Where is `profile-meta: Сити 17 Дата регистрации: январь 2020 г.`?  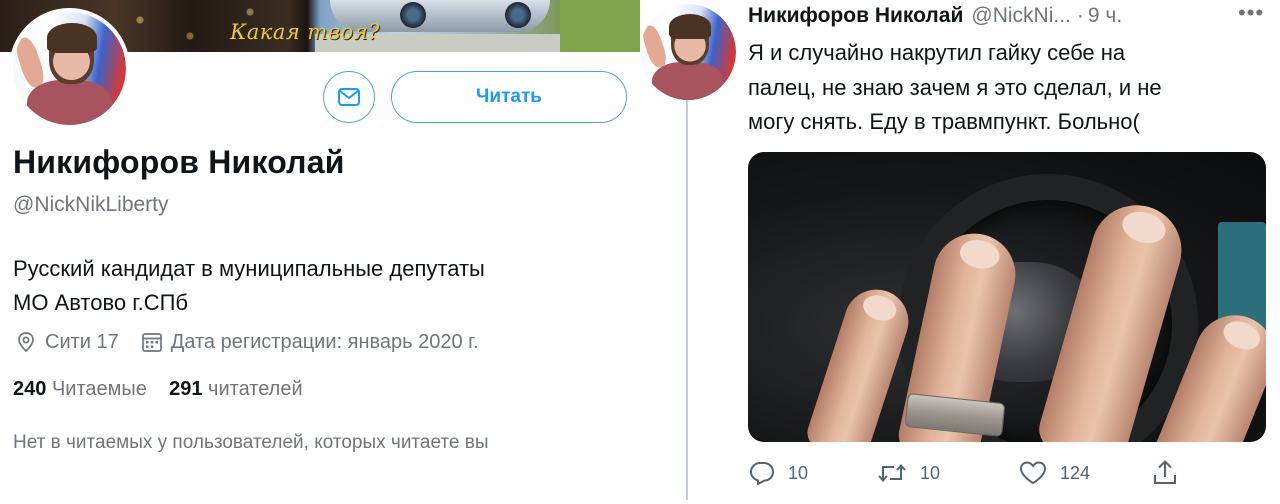 profile-meta: Сити 17 Дата регистрации: январь 2020 г. is located at coordinates (247, 342).